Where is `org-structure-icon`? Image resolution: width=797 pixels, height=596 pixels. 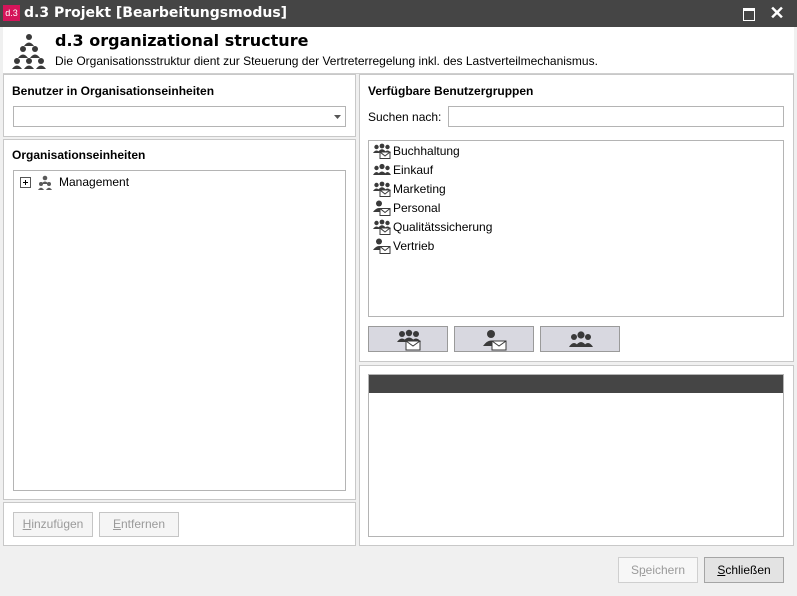 org-structure-icon is located at coordinates (29, 51).